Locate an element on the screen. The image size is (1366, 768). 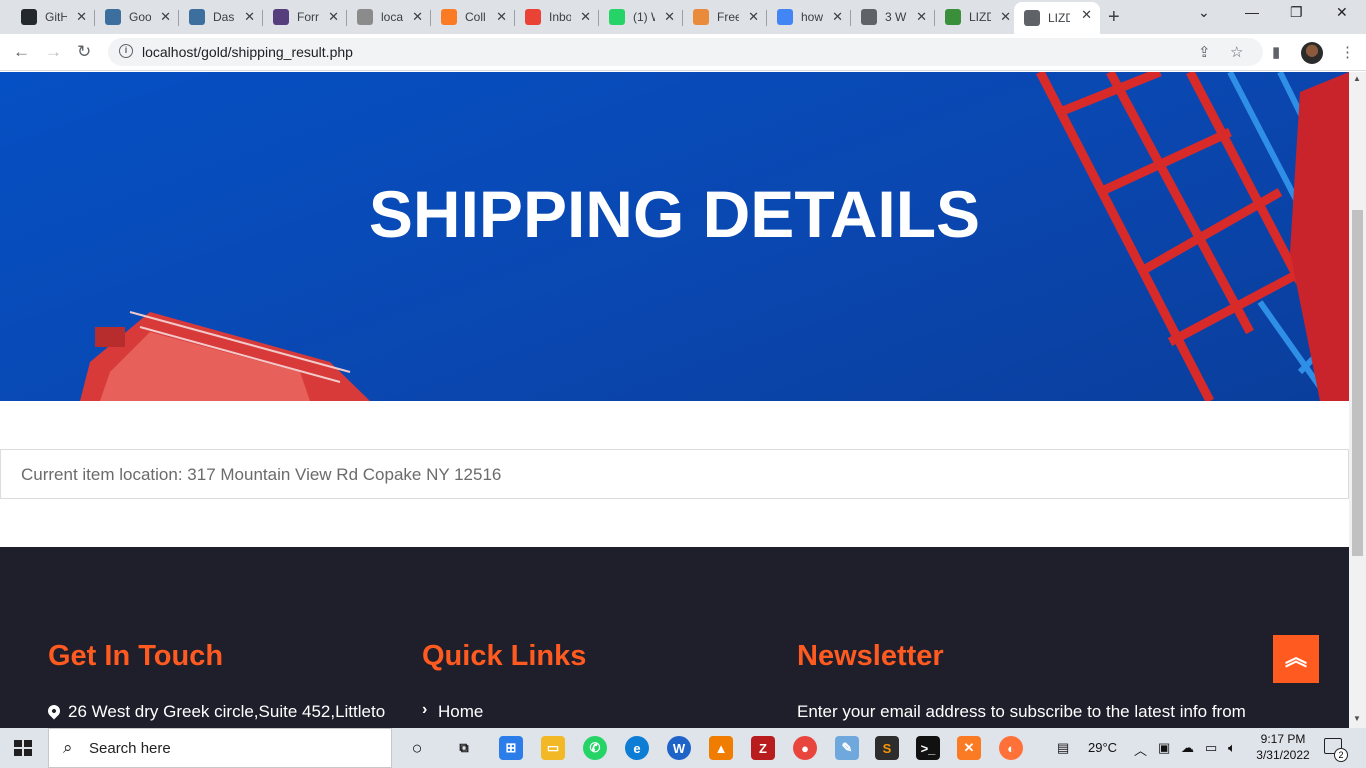
meet-now-icon: ▣ is located at coordinates (1164, 748).